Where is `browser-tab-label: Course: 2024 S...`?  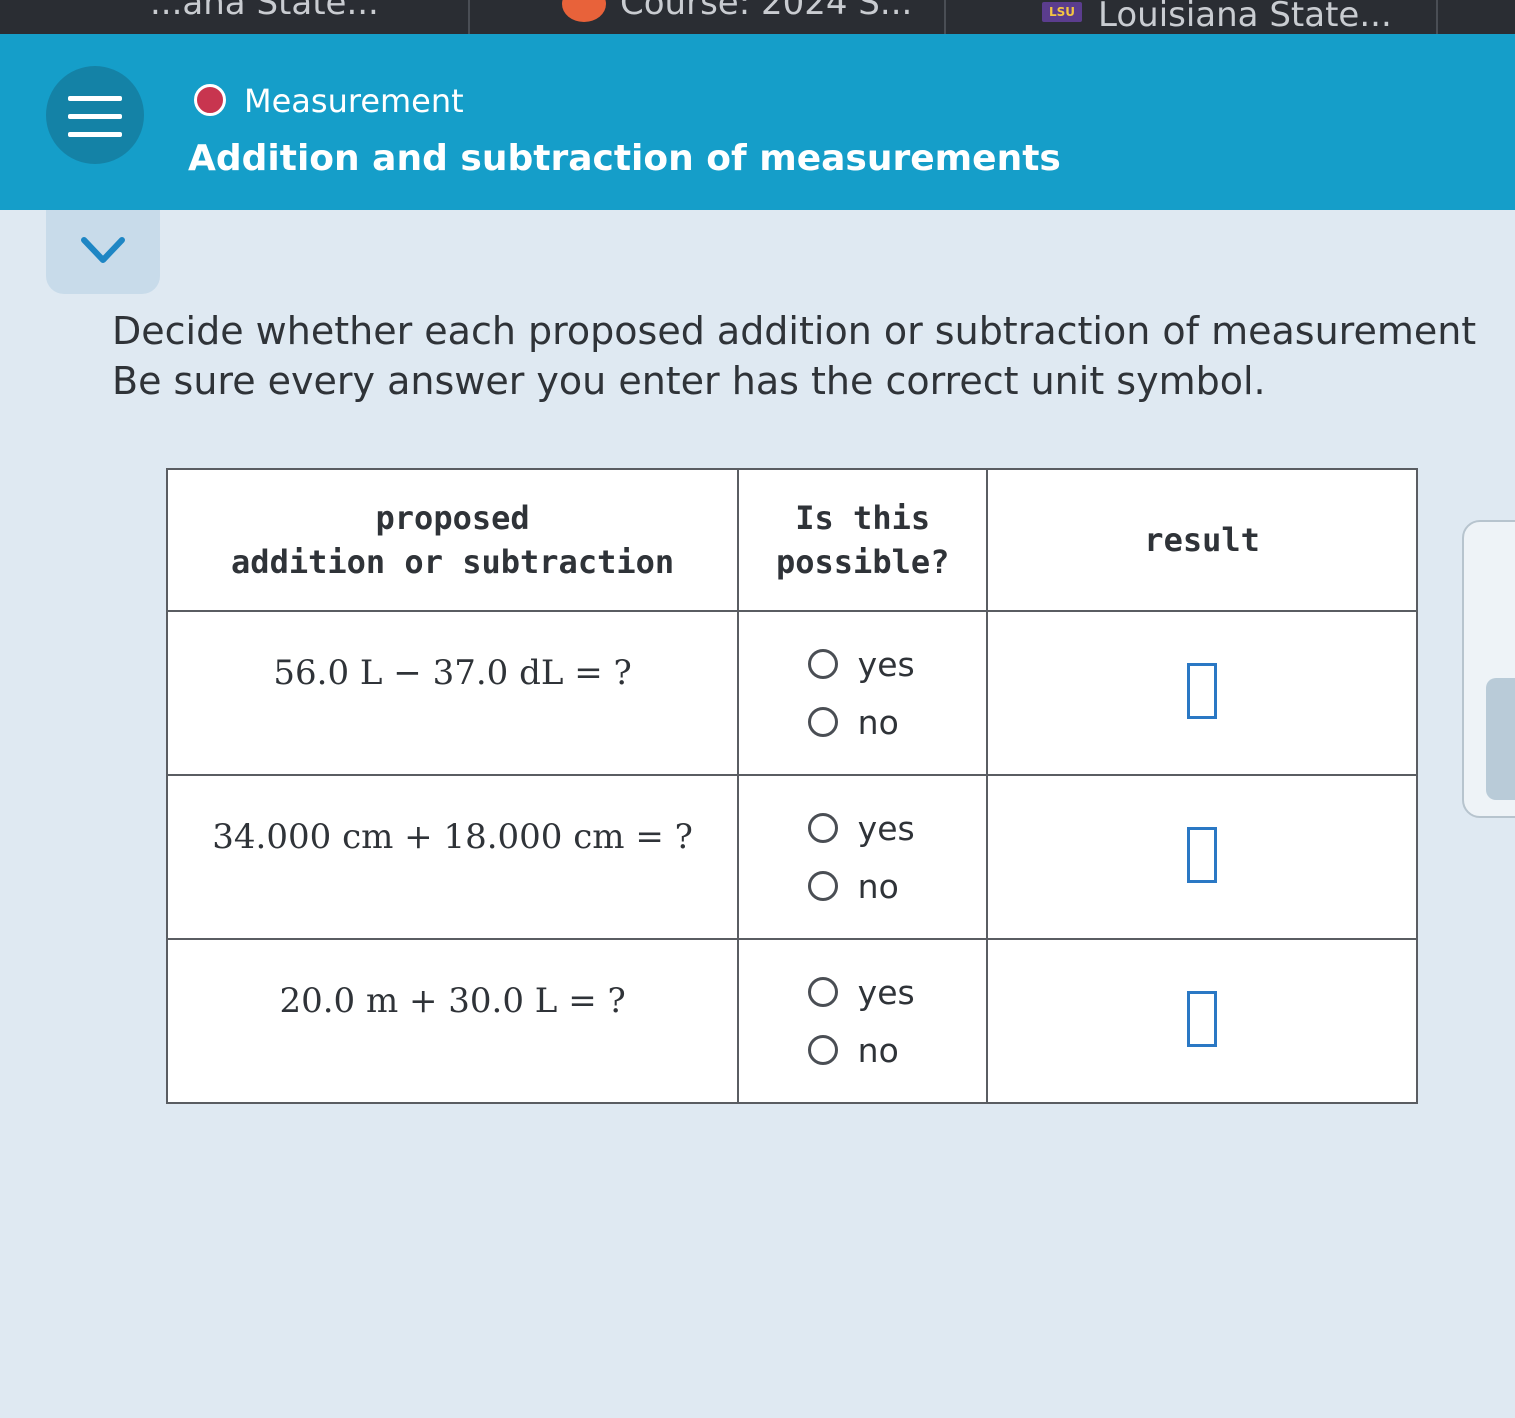 browser-tab-label: Course: 2024 S... is located at coordinates (766, 11).